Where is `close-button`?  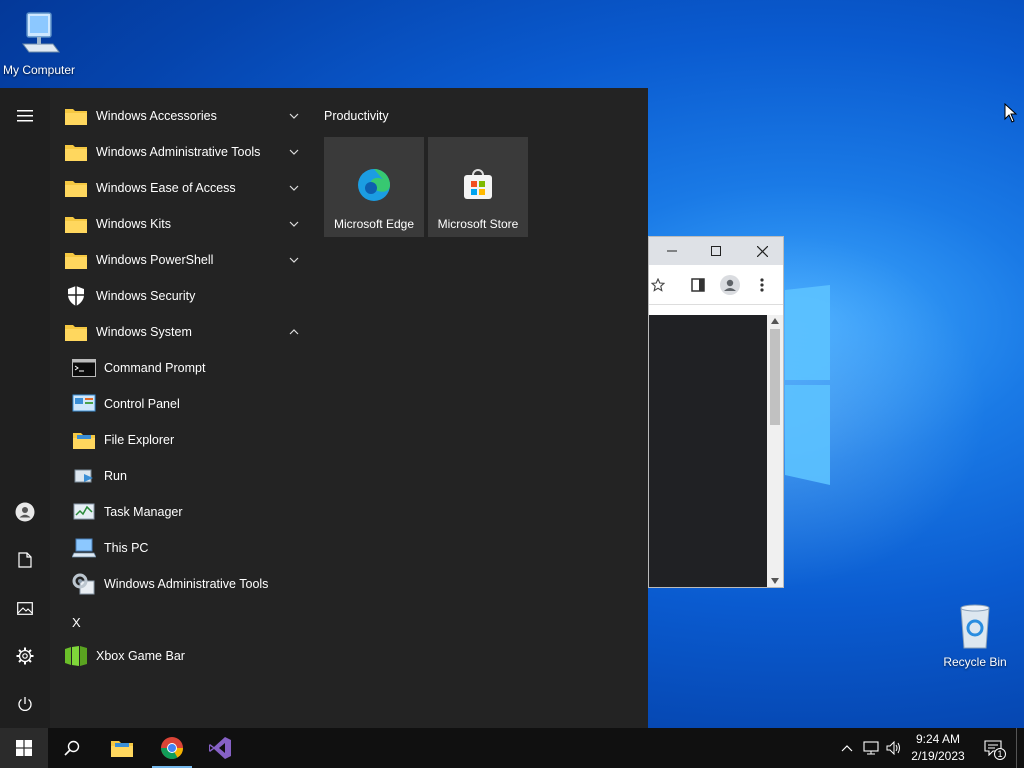 close-button is located at coordinates (762, 251).